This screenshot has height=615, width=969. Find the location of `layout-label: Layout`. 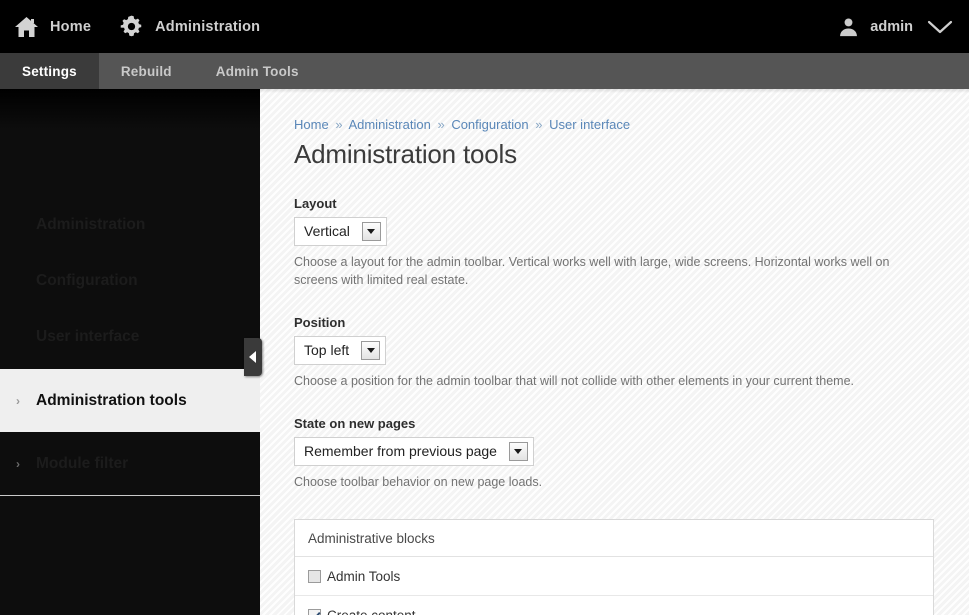

layout-label: Layout is located at coordinates (315, 203).